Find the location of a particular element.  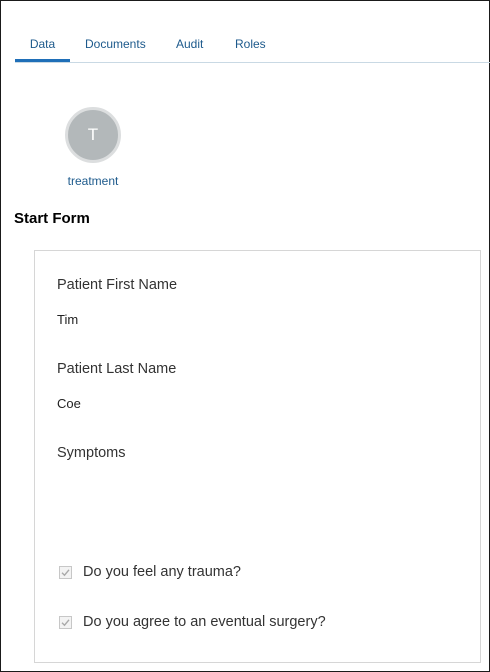

surgery-question-label: Do you agree to an eventual surgery? is located at coordinates (204, 622).